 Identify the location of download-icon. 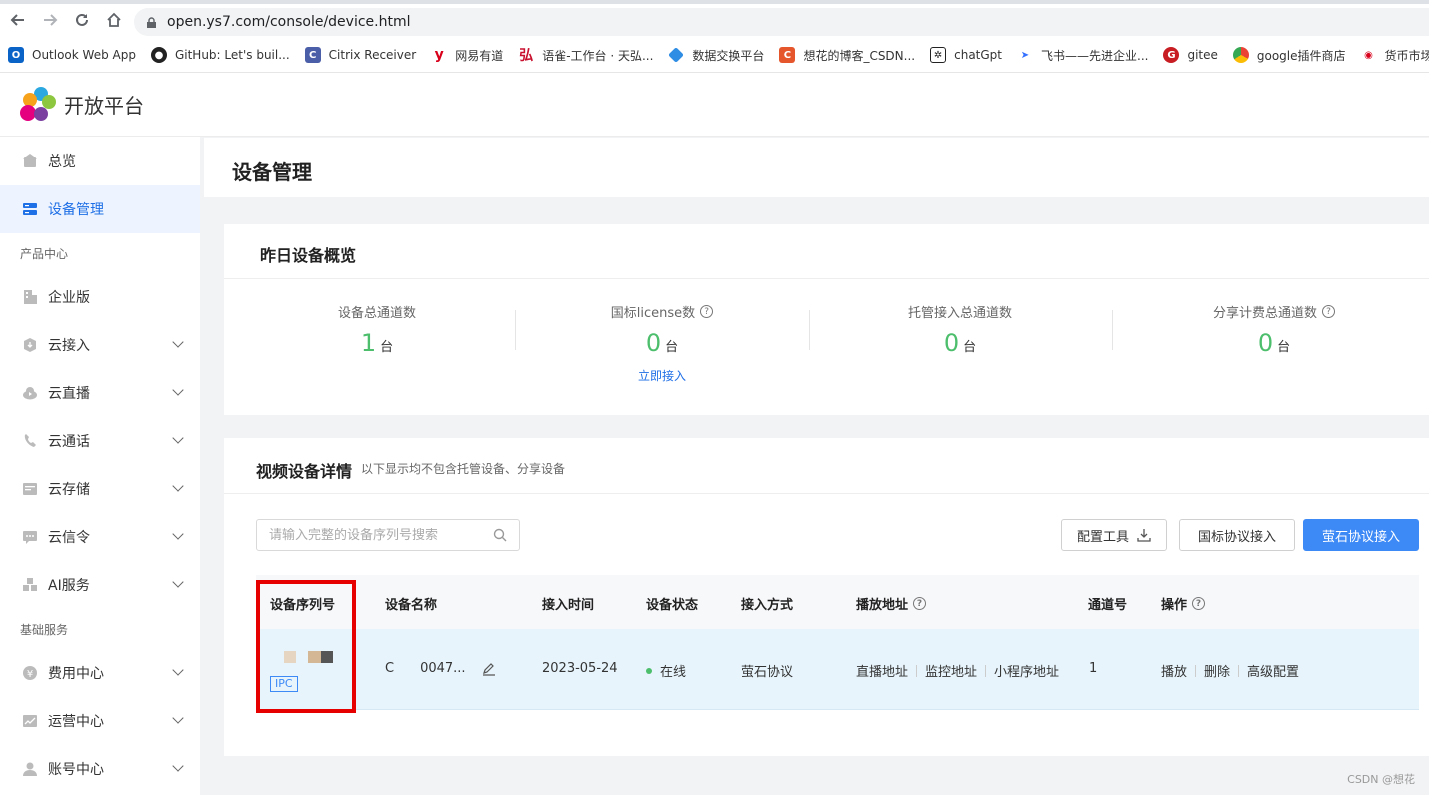
(1144, 535).